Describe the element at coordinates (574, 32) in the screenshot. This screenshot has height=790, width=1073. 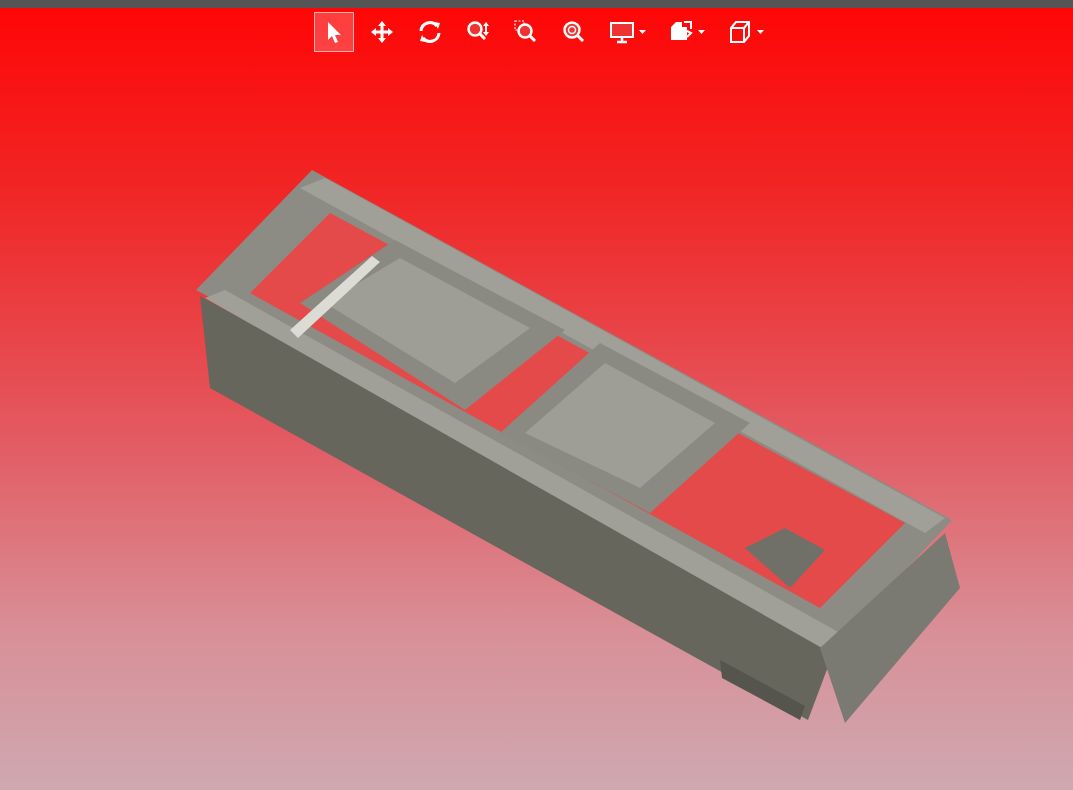
I see `magnifier-icon` at that location.